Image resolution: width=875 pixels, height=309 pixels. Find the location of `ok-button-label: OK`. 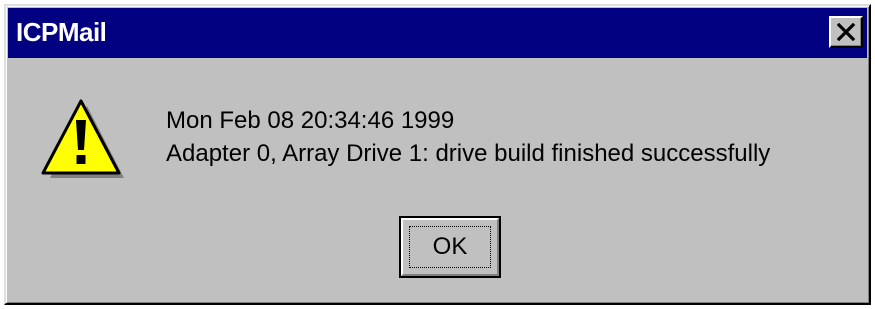

ok-button-label: OK is located at coordinates (450, 246).